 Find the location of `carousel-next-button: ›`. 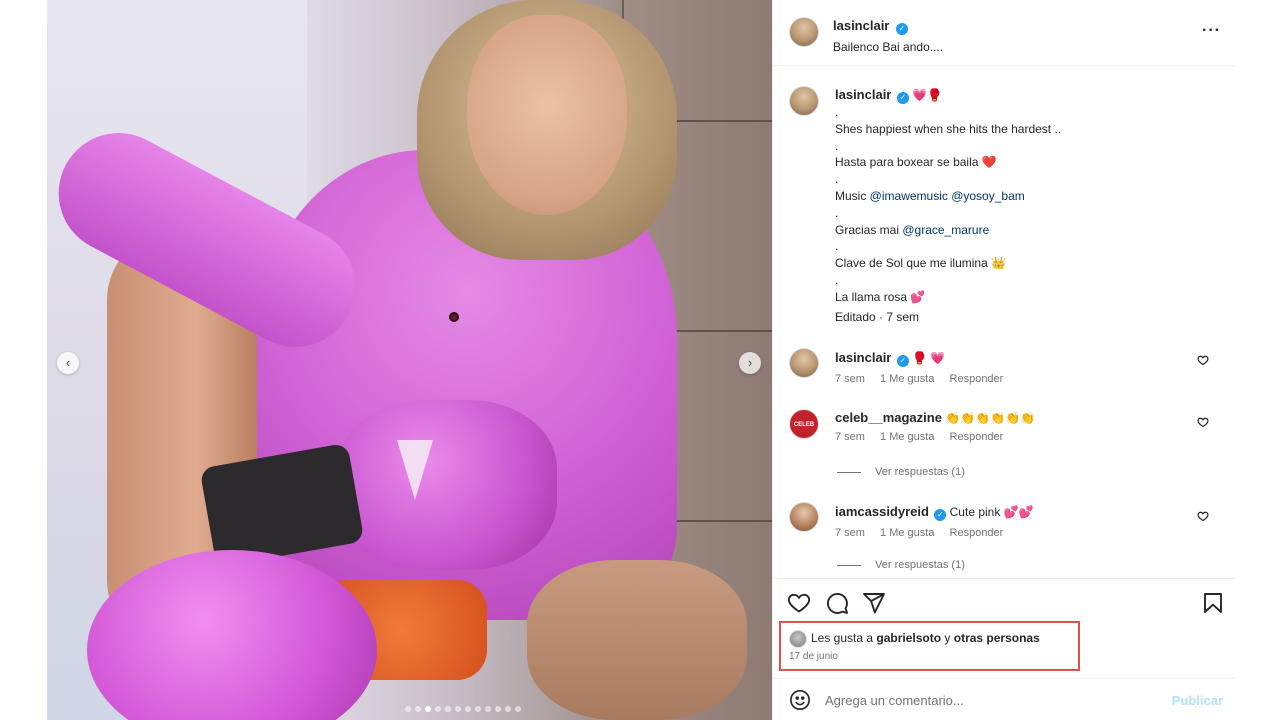

carousel-next-button: › is located at coordinates (750, 363).